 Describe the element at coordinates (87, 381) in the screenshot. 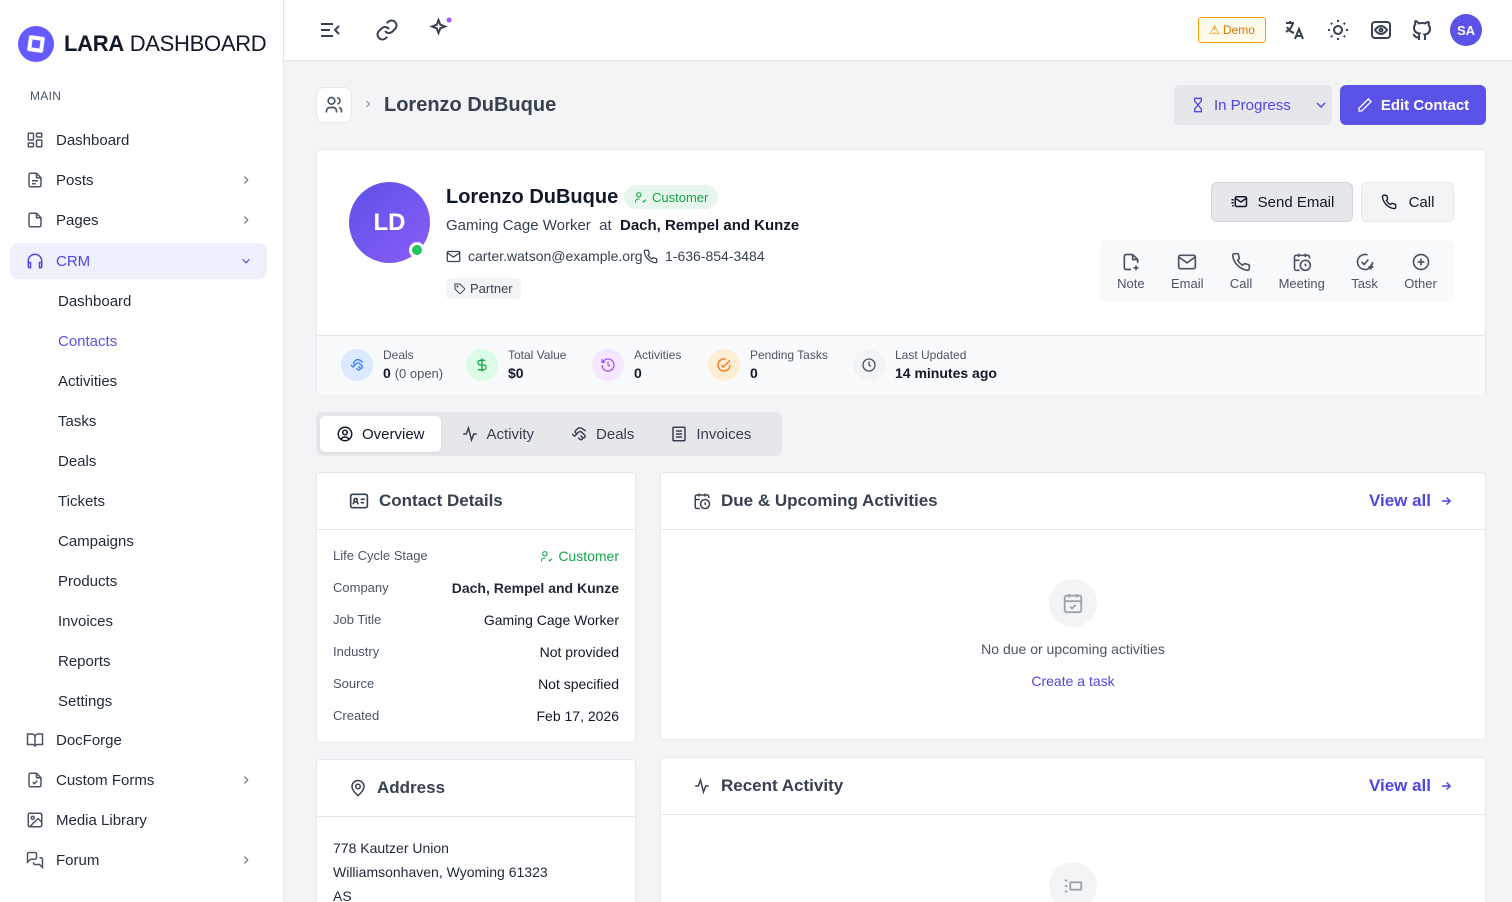

I see `crm-sub-activities: Activities` at that location.